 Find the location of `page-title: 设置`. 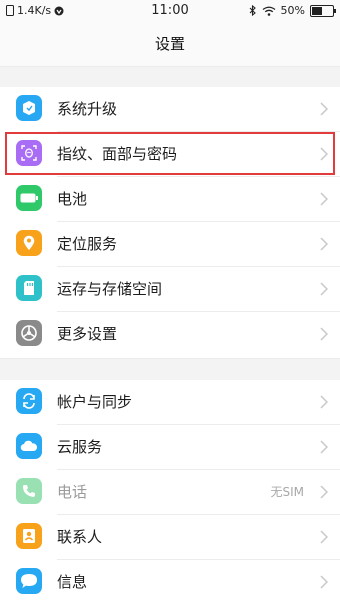

page-title: 设置 is located at coordinates (169, 44).